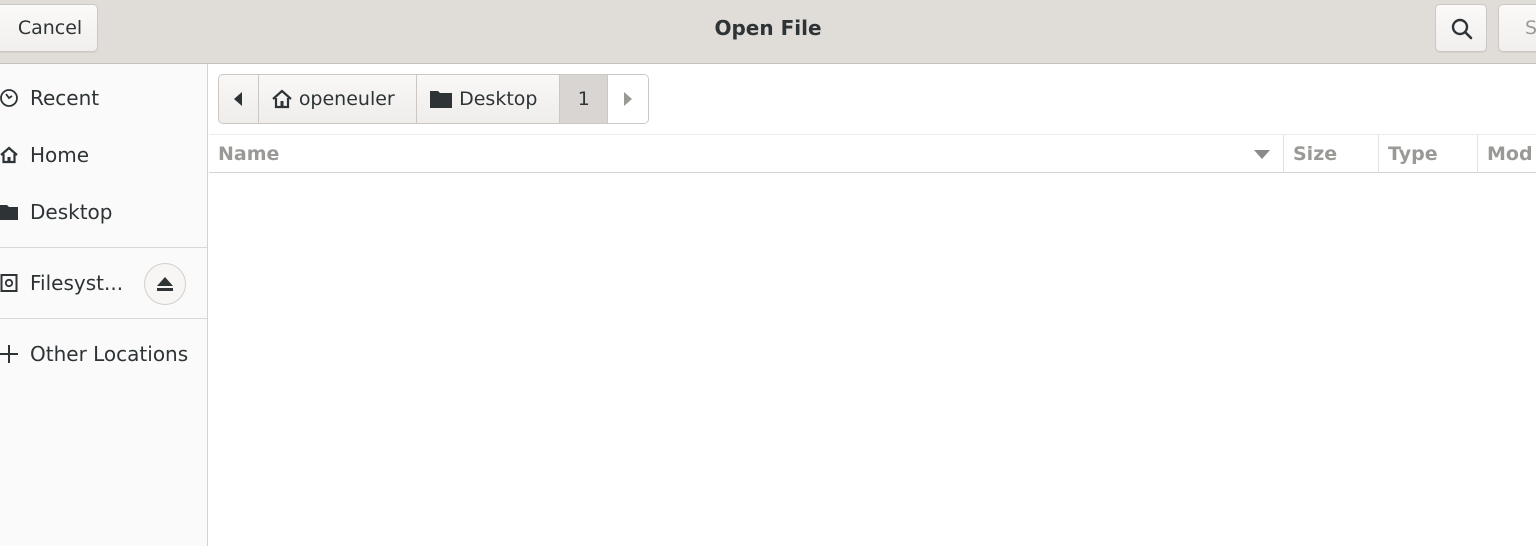 Image resolution: width=1536 pixels, height=546 pixels. I want to click on path-bar: openeuler Desktop 1, so click(433, 99).